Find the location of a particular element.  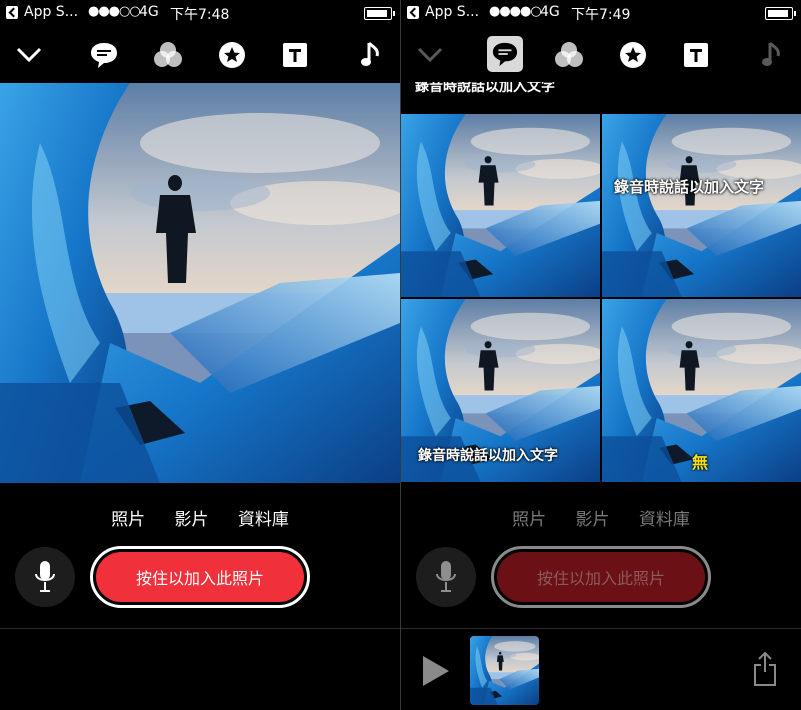

clip-thumbnail is located at coordinates (504, 670).